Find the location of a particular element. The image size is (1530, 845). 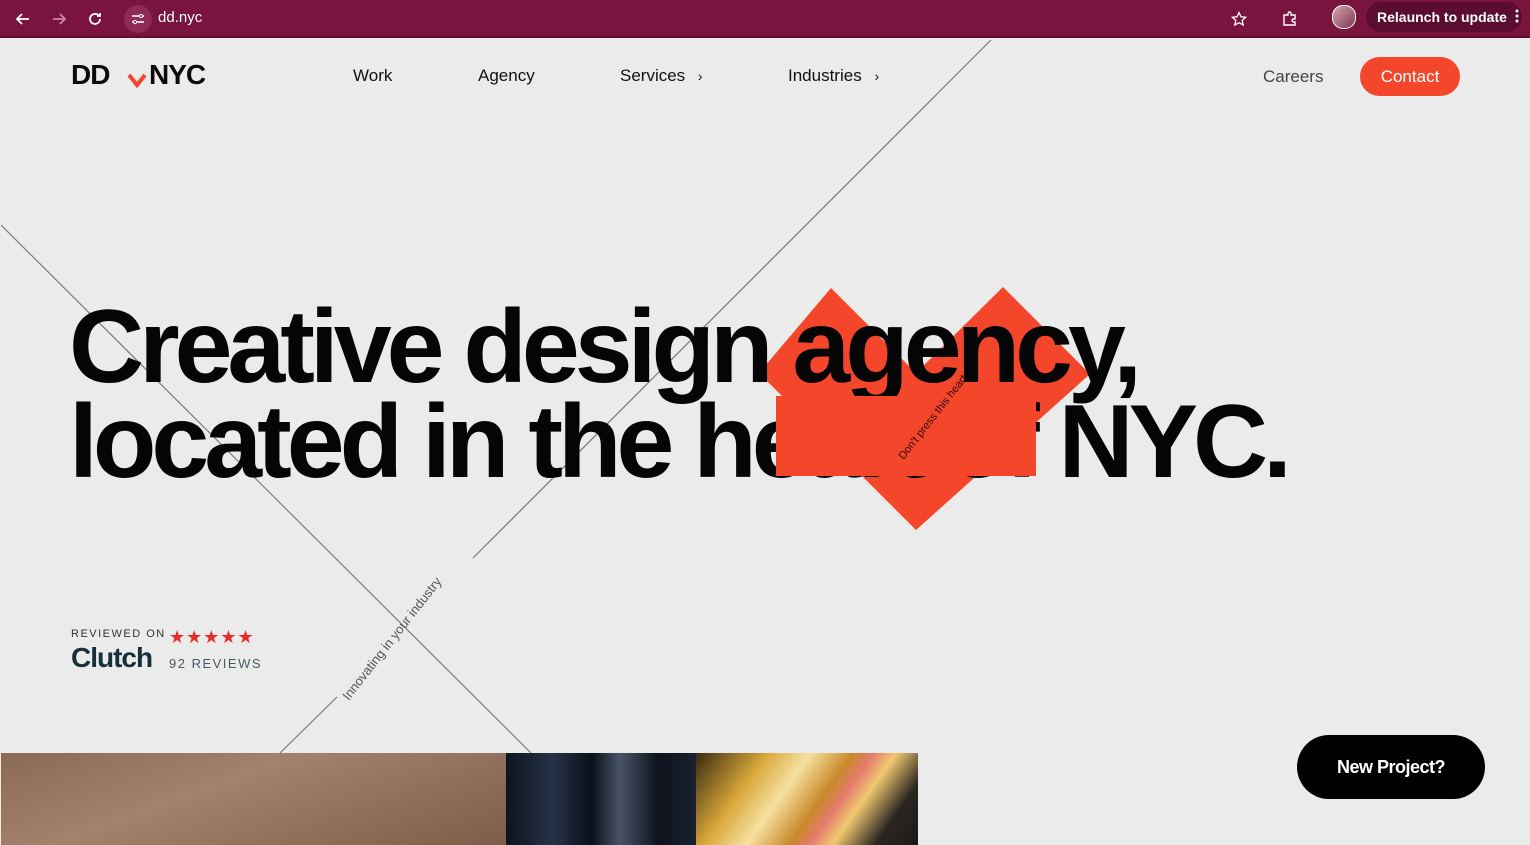

reload-icon is located at coordinates (95, 19).